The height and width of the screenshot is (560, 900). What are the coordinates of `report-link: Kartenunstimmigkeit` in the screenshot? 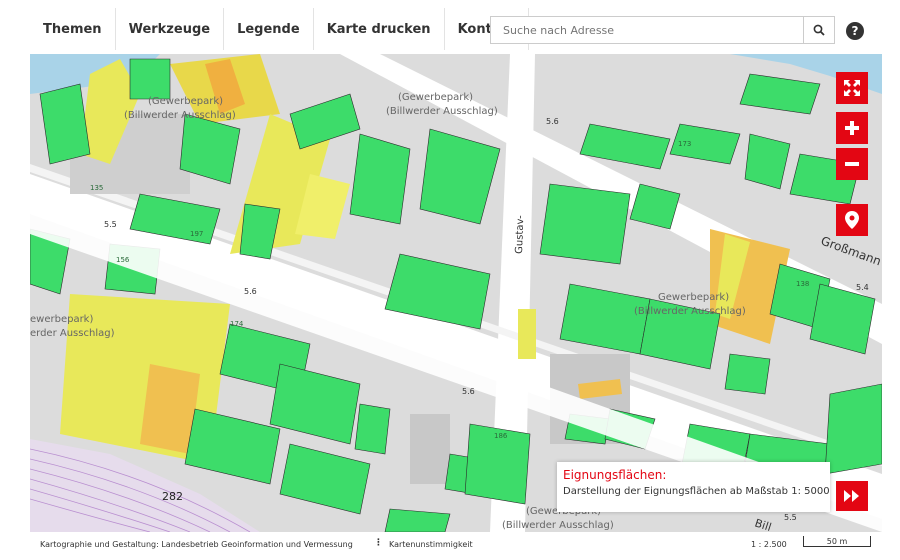 It's located at (431, 544).